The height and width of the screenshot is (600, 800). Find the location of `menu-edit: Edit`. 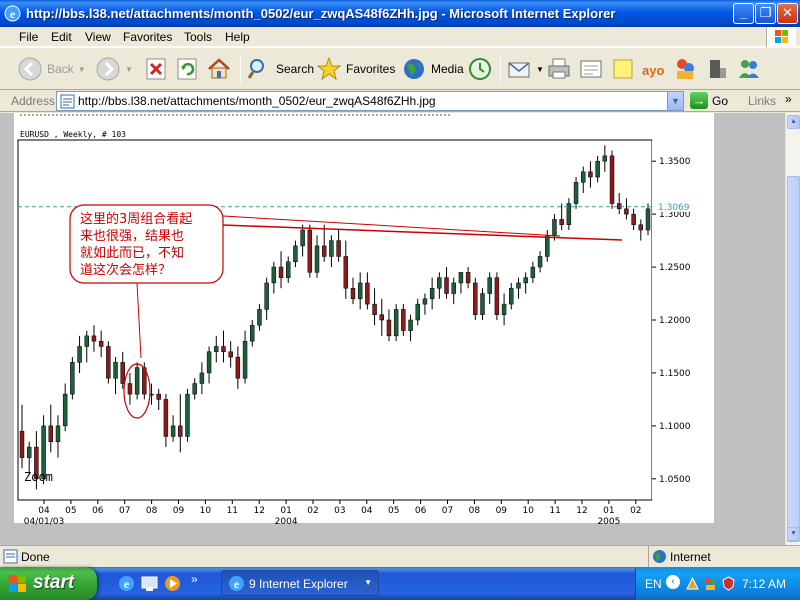

menu-edit: Edit is located at coordinates (61, 37).